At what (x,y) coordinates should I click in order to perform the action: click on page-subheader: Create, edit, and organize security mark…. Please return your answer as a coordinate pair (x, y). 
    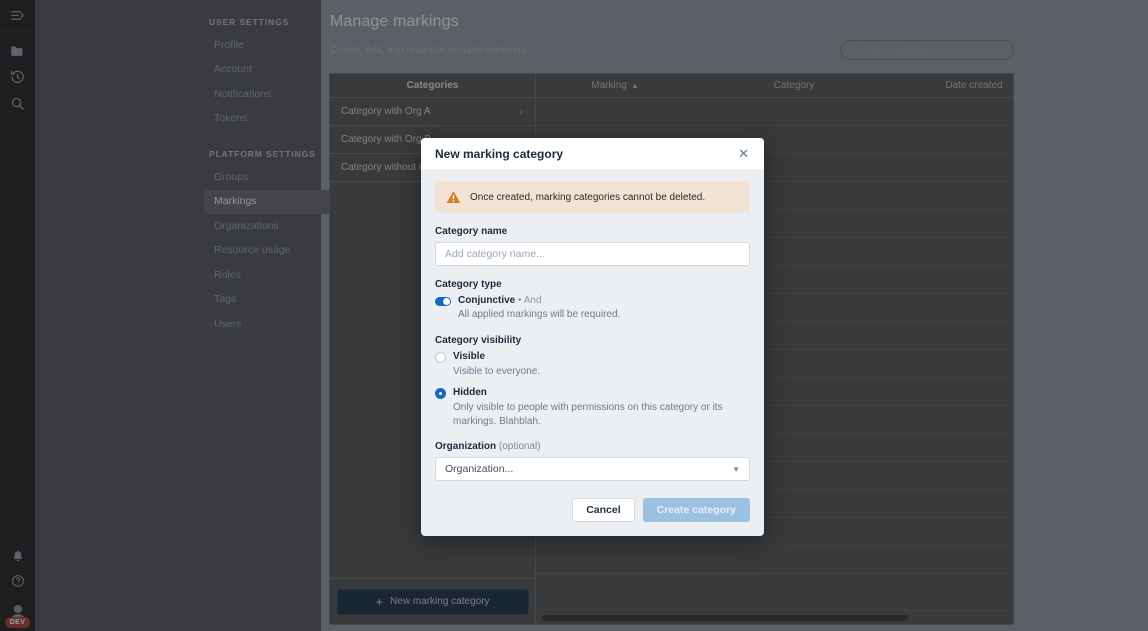
    Looking at the image, I should click on (738, 50).